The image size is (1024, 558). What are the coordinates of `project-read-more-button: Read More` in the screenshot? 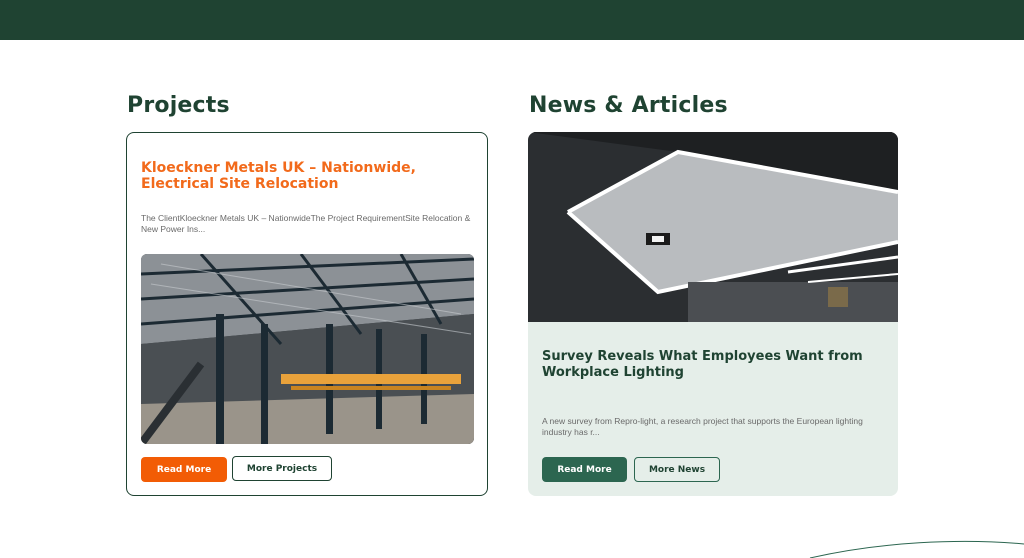 It's located at (184, 469).